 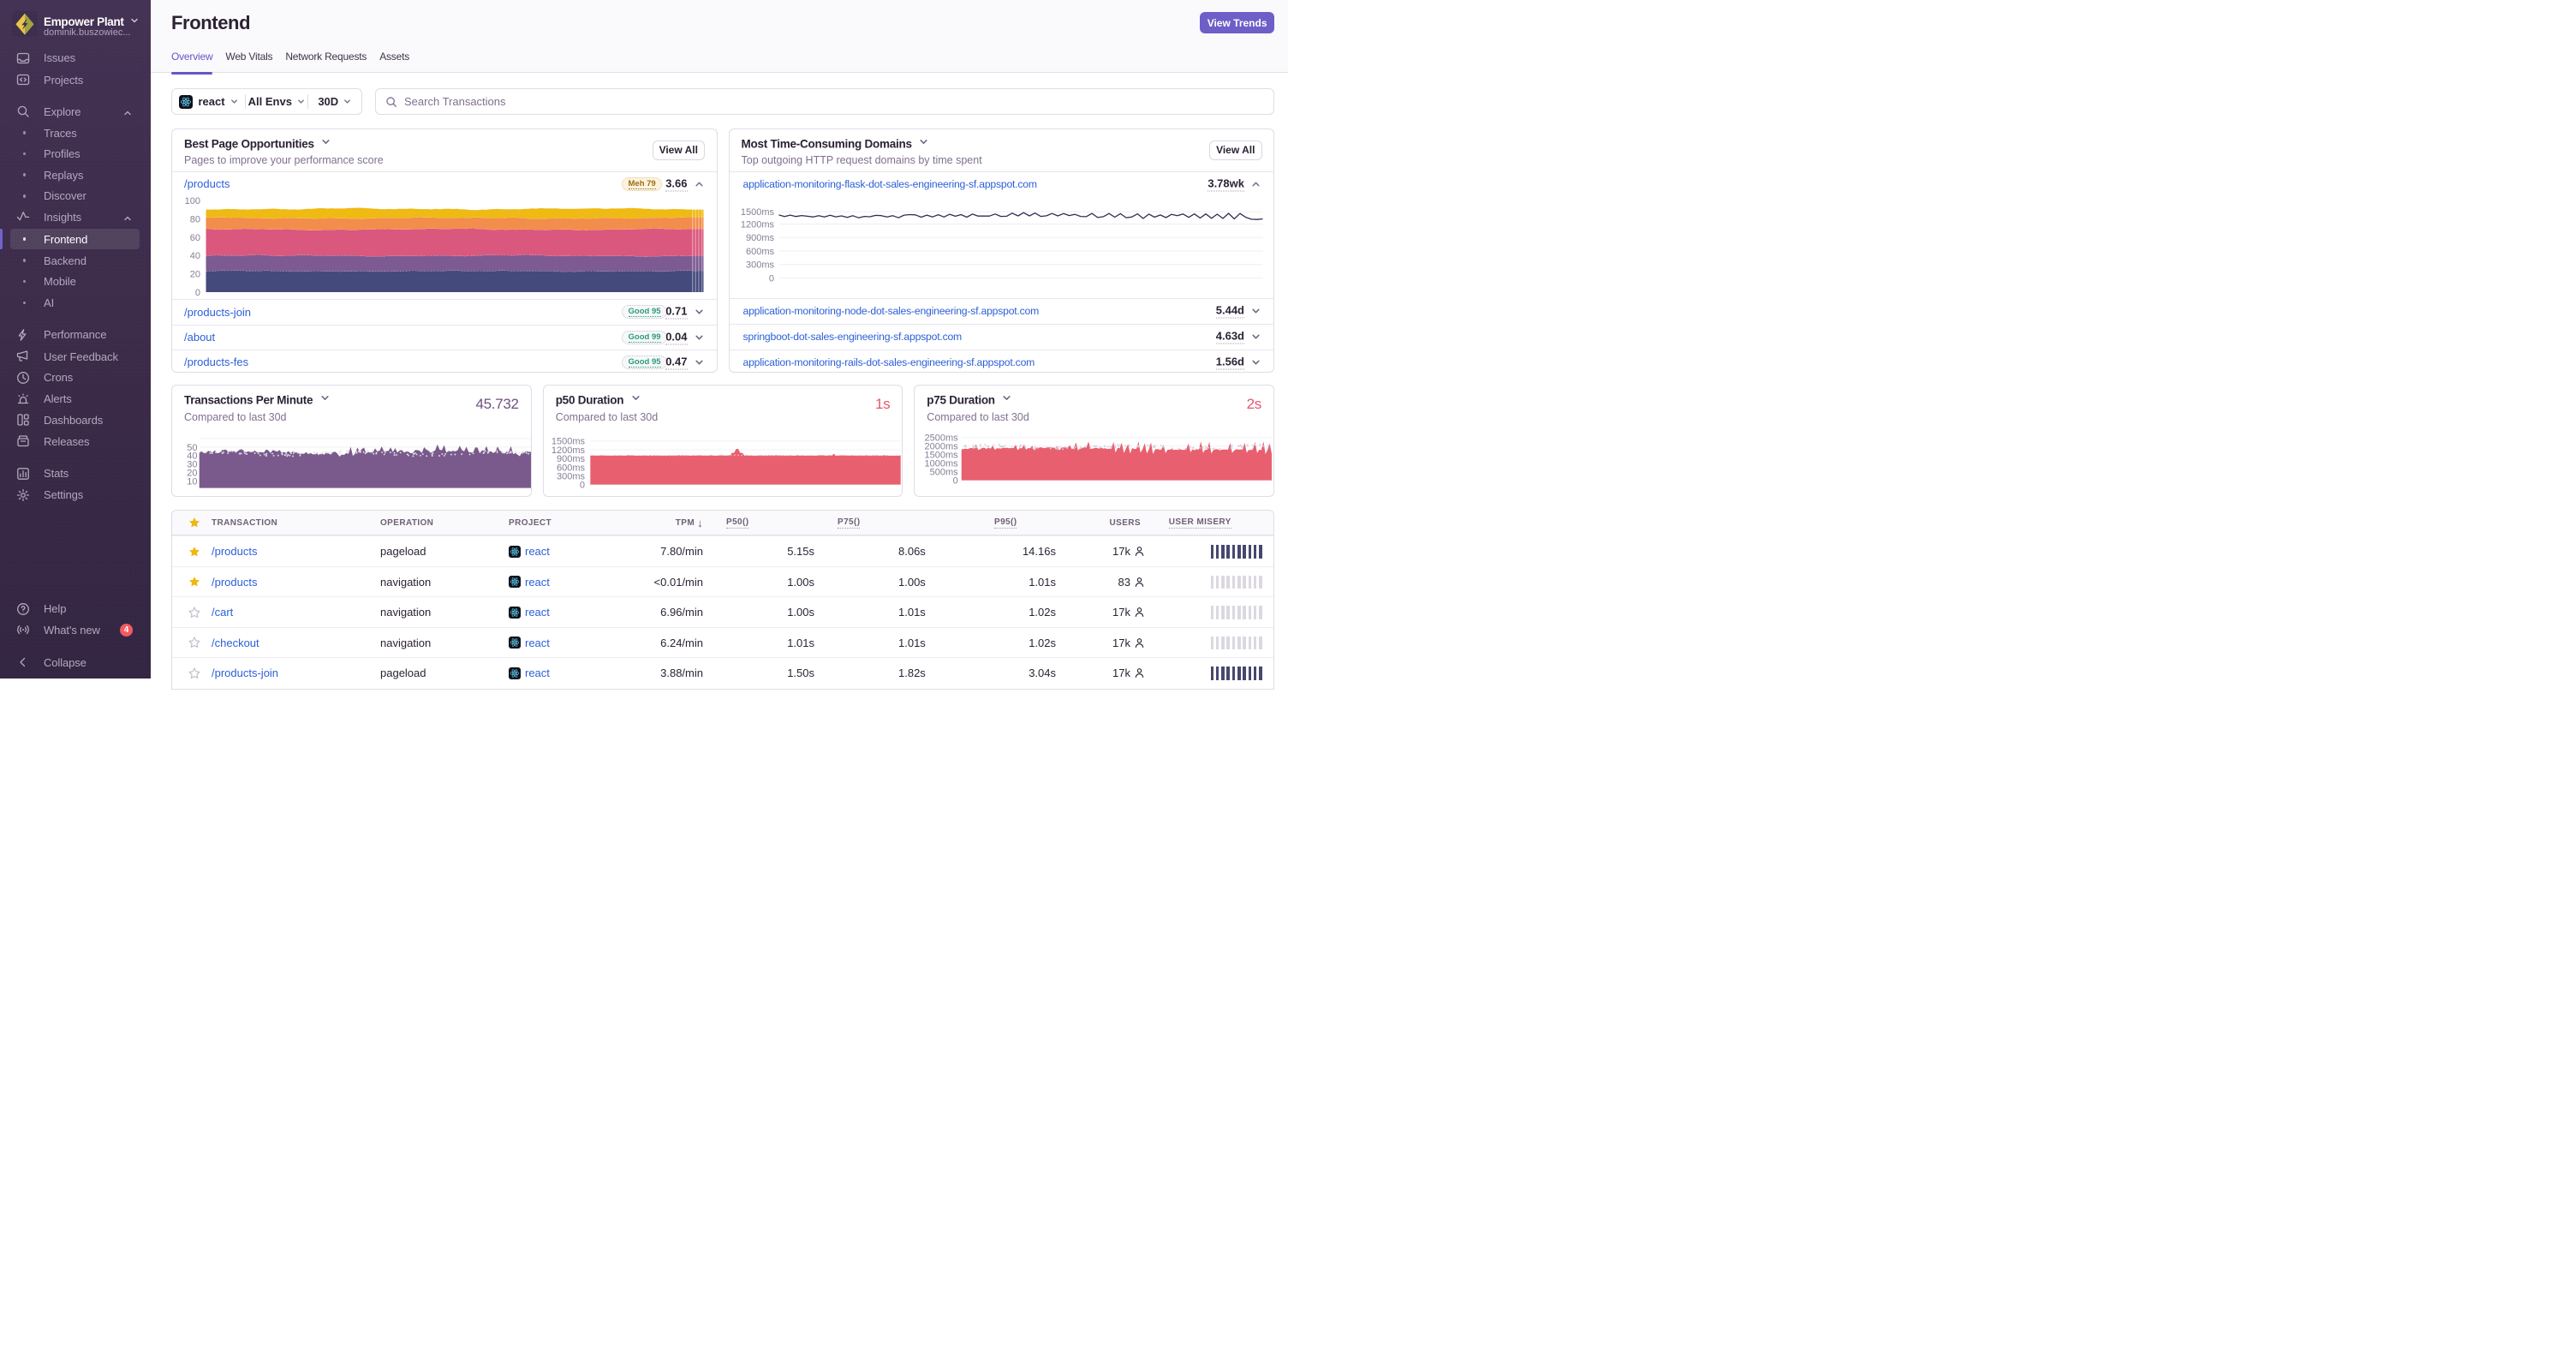 I want to click on svg-text: 300ms, so click(x=759, y=265).